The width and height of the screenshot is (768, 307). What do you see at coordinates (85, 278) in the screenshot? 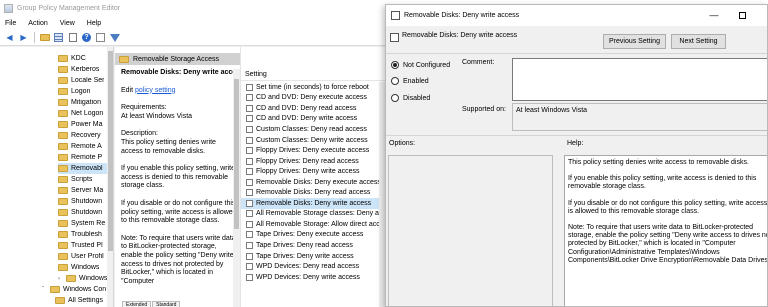
I see `tree-item: › Windows T` at bounding box center [85, 278].